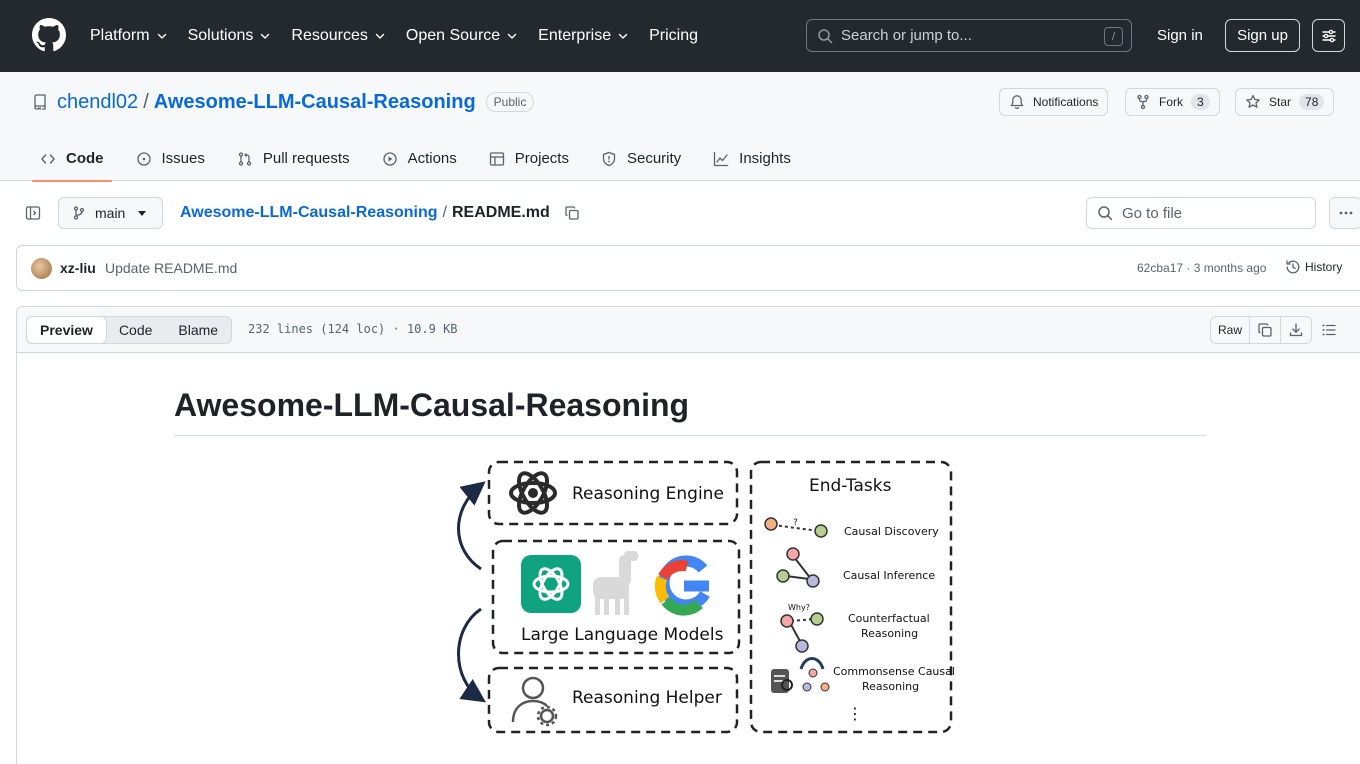 The image size is (1360, 764). Describe the element at coordinates (171, 268) in the screenshot. I see `commit-message-link: Update README.md` at that location.